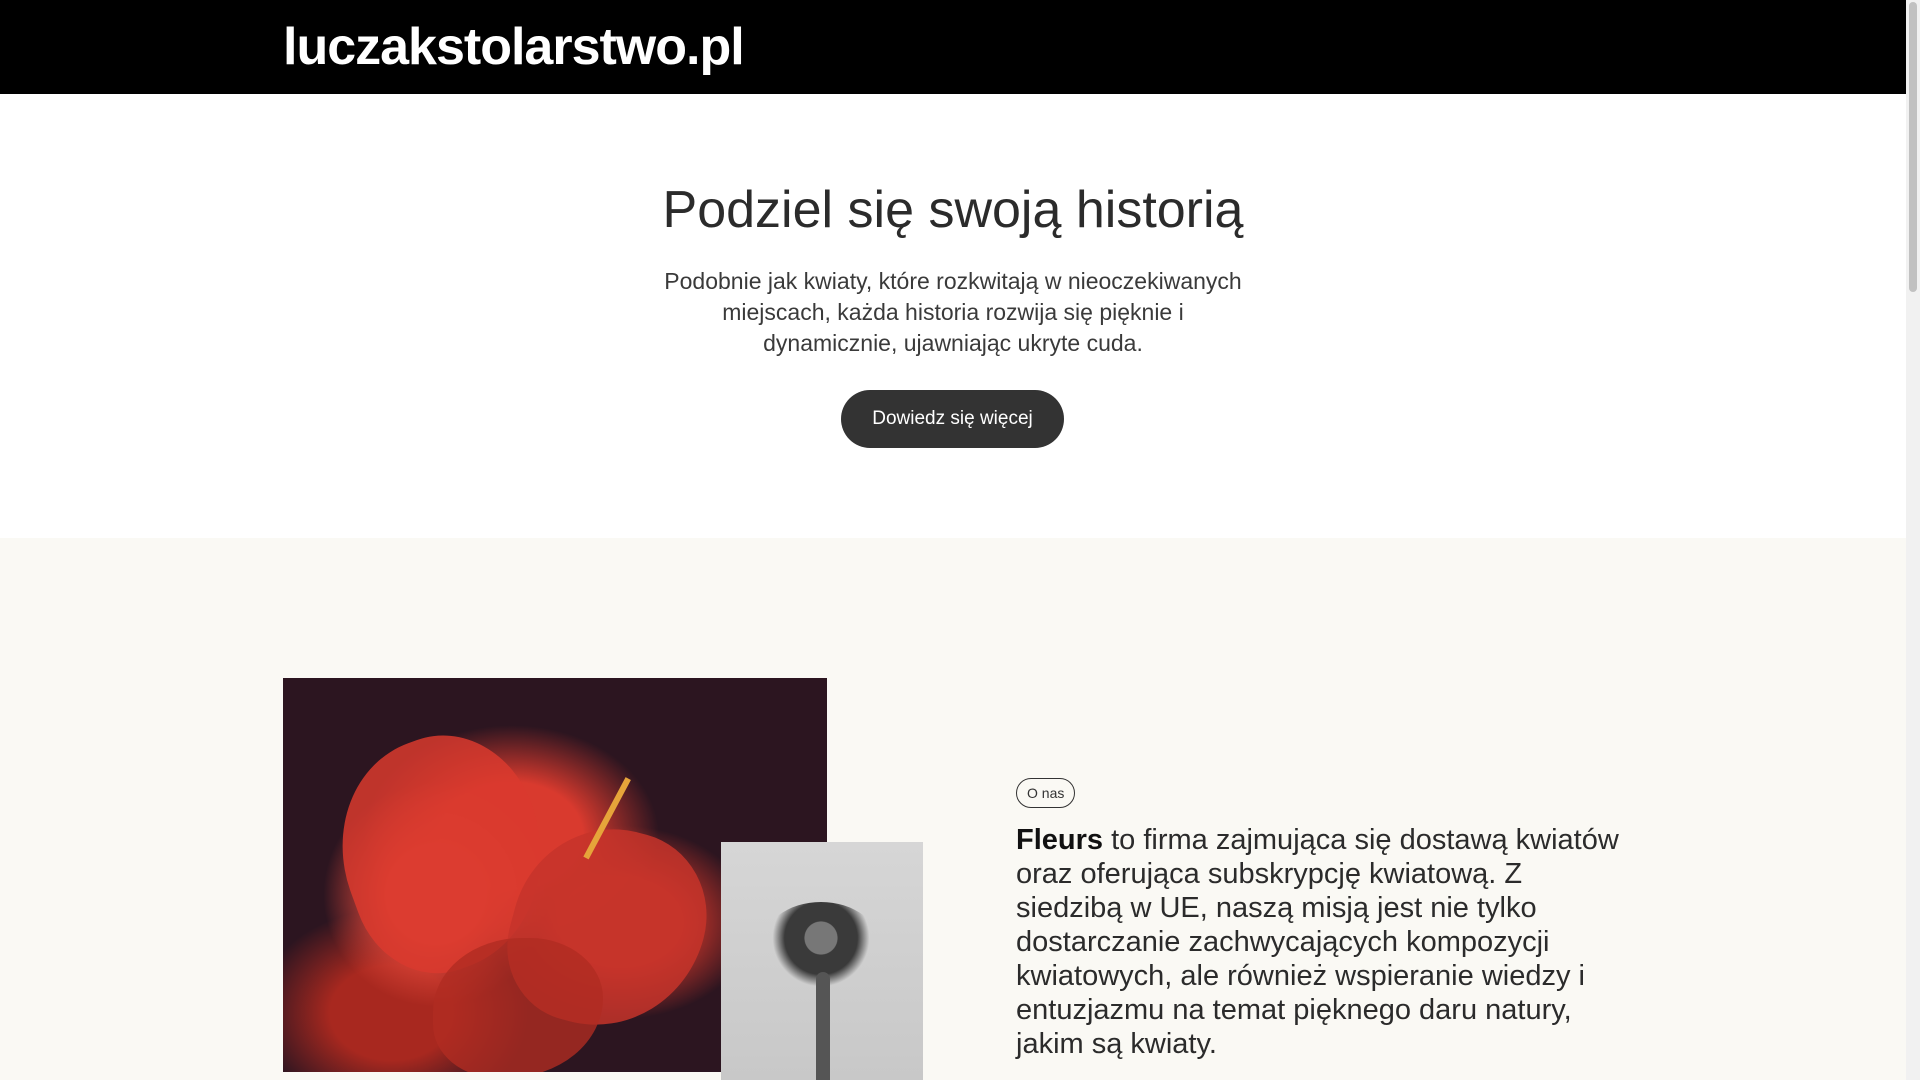 The height and width of the screenshot is (1080, 1920). Describe the element at coordinates (953, 210) in the screenshot. I see `hero-title: Podziel się swoją historią` at that location.